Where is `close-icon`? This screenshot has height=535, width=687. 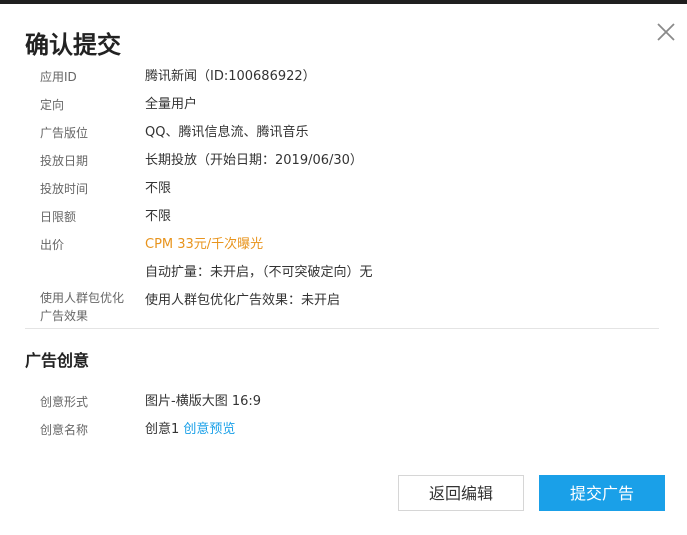
close-icon is located at coordinates (666, 32).